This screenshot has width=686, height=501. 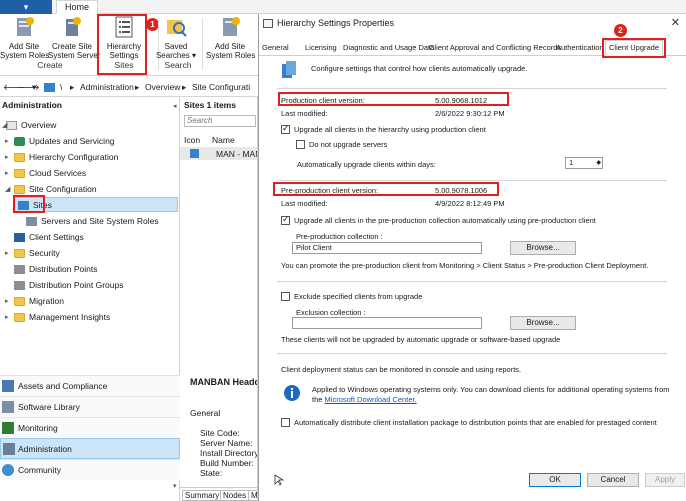 What do you see at coordinates (218, 153) in the screenshot?
I see `table-row: MAN - MAN` at bounding box center [218, 153].